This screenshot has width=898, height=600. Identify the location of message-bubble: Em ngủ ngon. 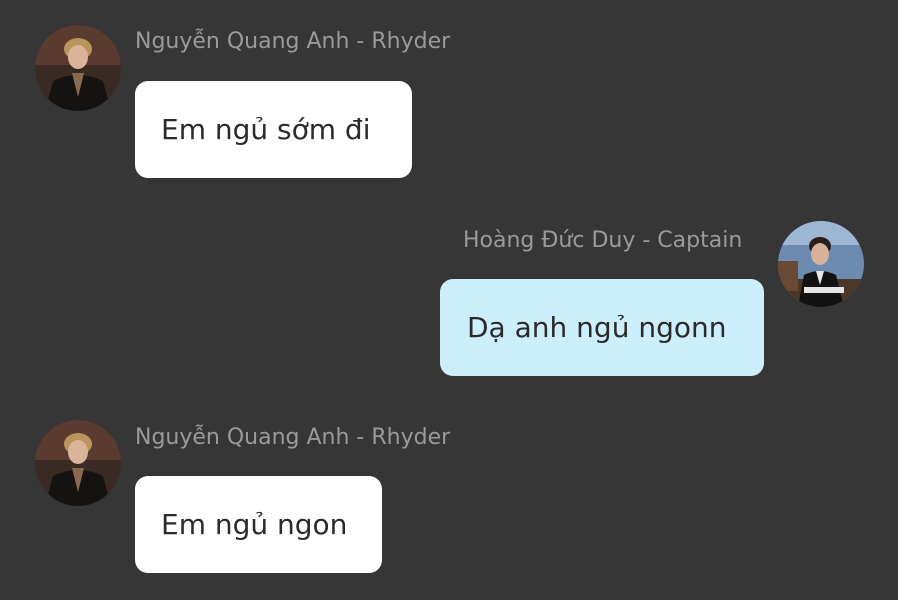
(258, 524).